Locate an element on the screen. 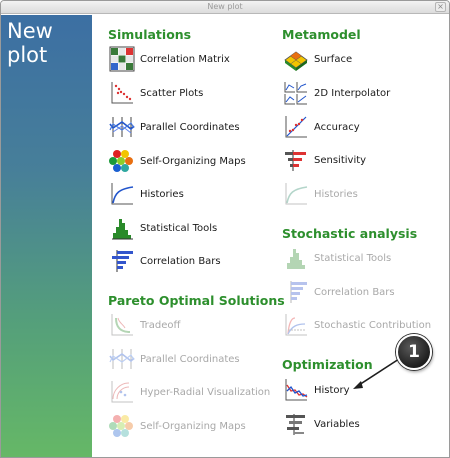  callout-badge: 1 is located at coordinates (414, 352).